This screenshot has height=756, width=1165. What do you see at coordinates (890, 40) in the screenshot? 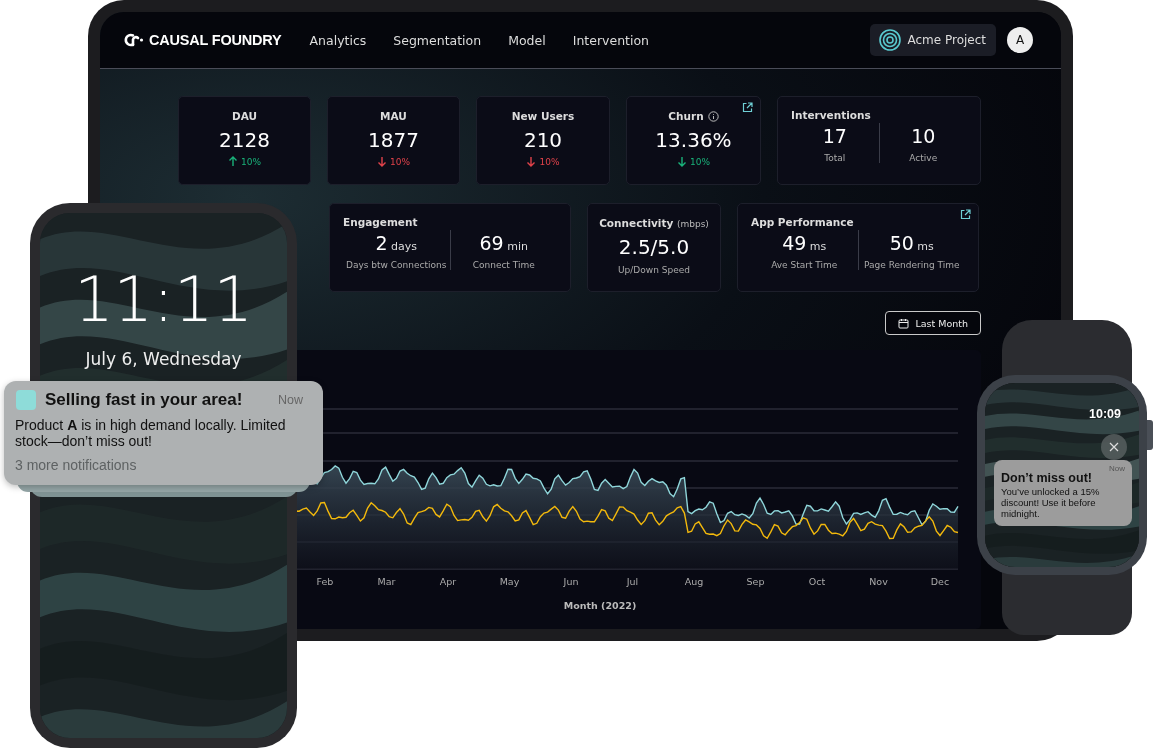
I see `target-icon` at bounding box center [890, 40].